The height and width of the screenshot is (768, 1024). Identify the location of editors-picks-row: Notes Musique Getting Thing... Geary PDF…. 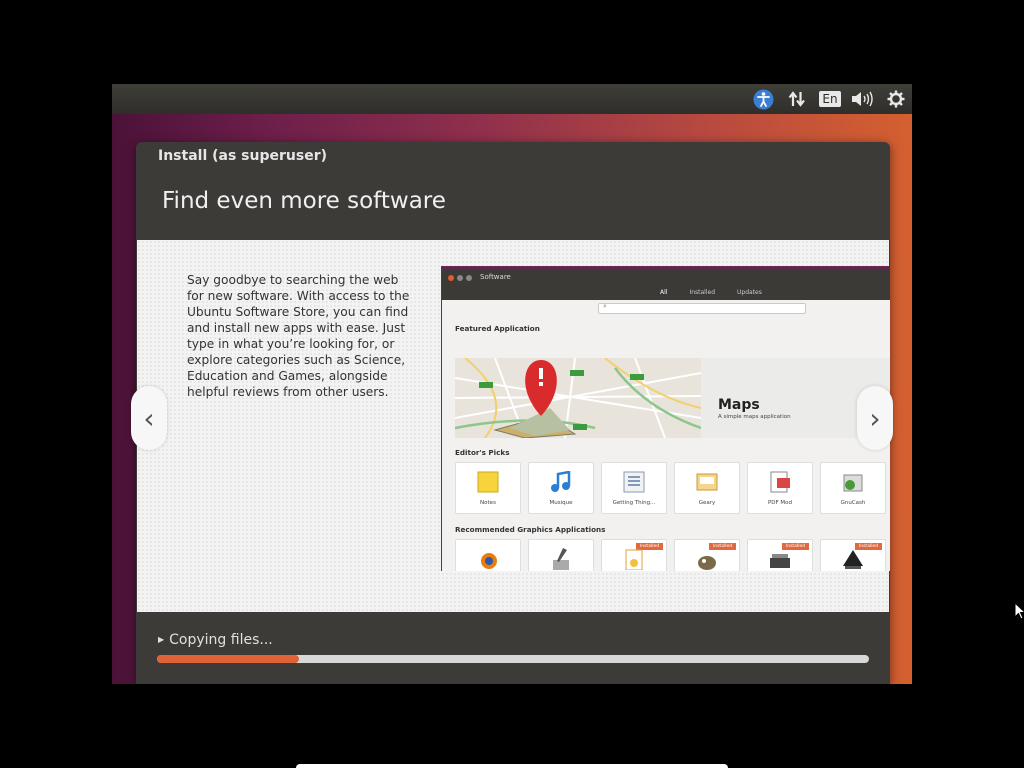
(670, 488).